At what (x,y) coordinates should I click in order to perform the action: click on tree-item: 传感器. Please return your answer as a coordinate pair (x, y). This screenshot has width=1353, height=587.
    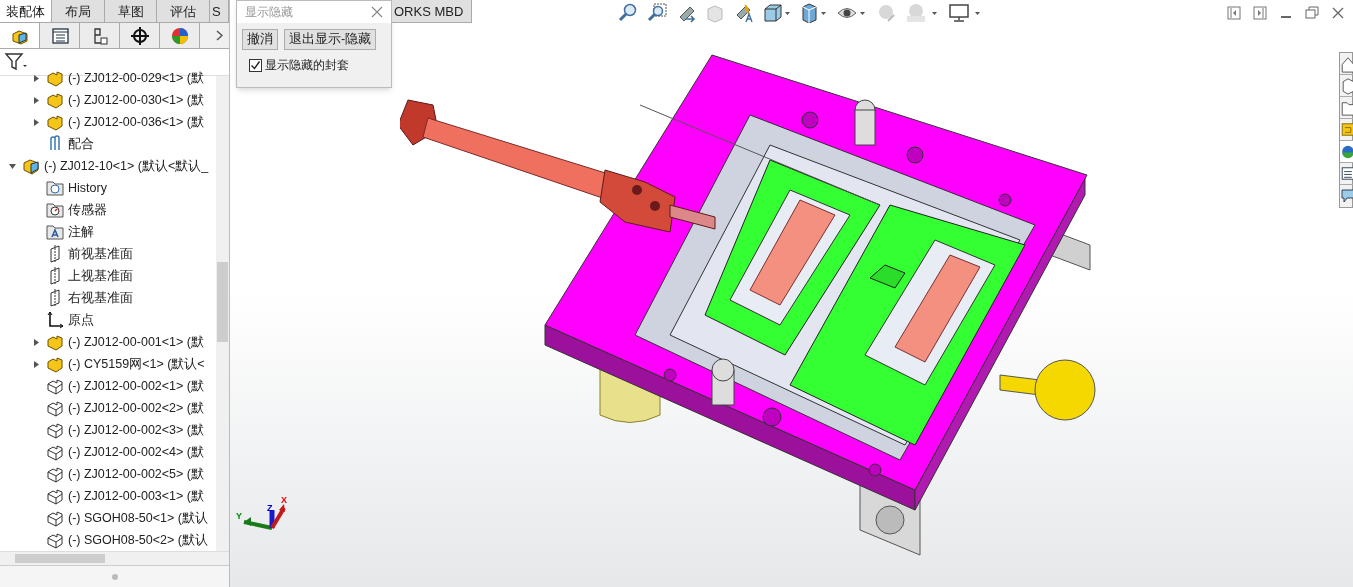
    Looking at the image, I should click on (87, 210).